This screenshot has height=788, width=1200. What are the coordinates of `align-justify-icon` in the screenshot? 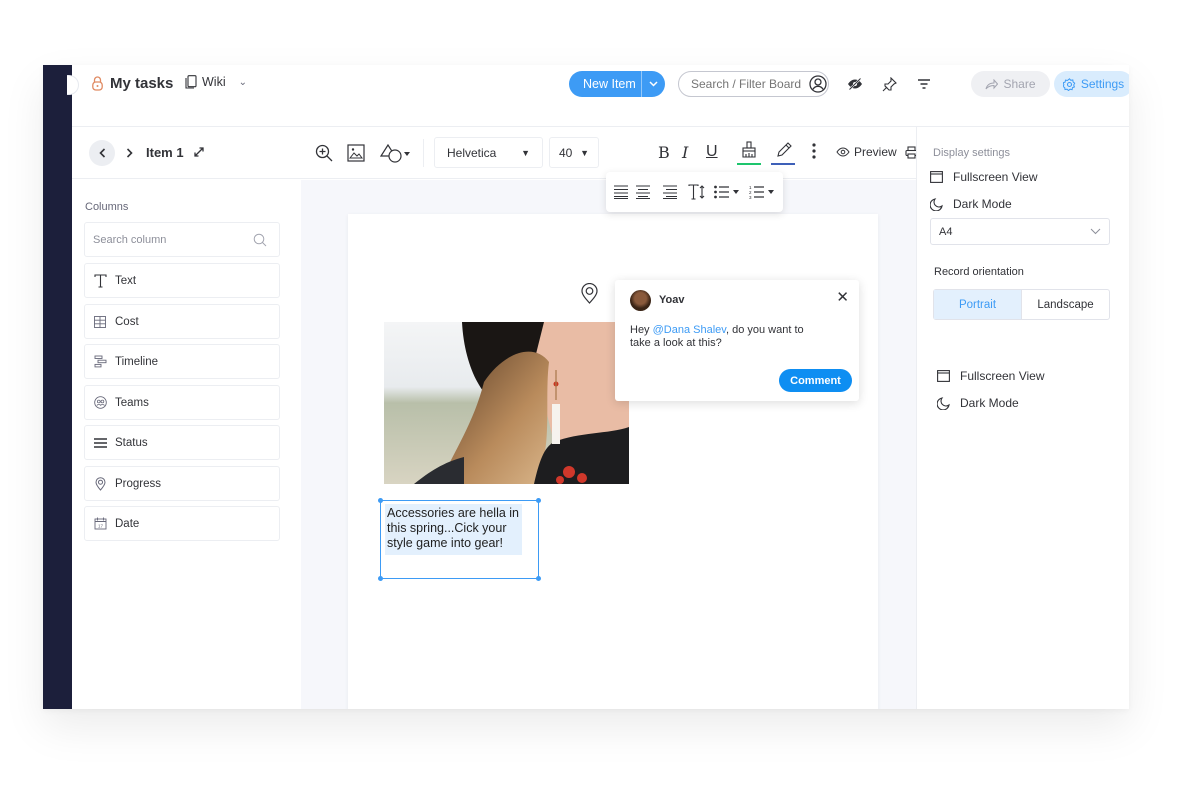 It's located at (621, 192).